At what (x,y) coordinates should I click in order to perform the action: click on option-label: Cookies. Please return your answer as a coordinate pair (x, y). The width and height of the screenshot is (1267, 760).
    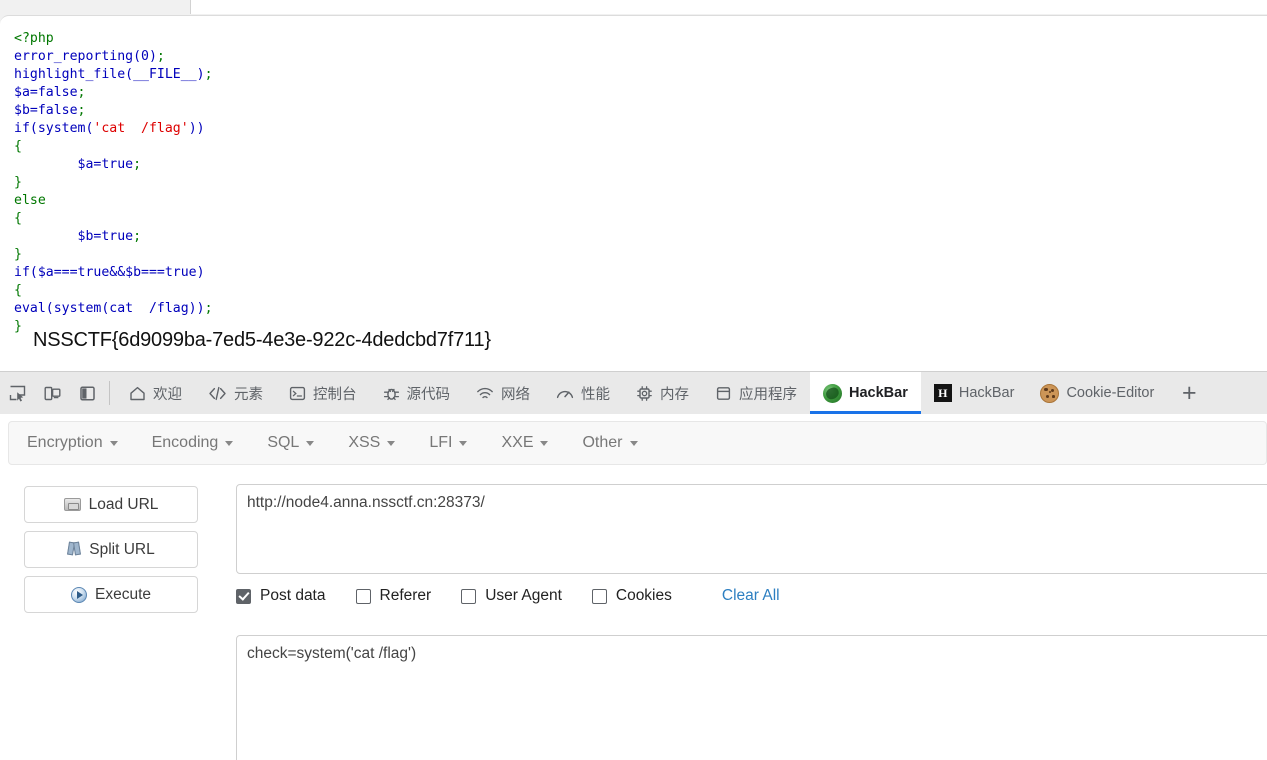
    Looking at the image, I should click on (643, 595).